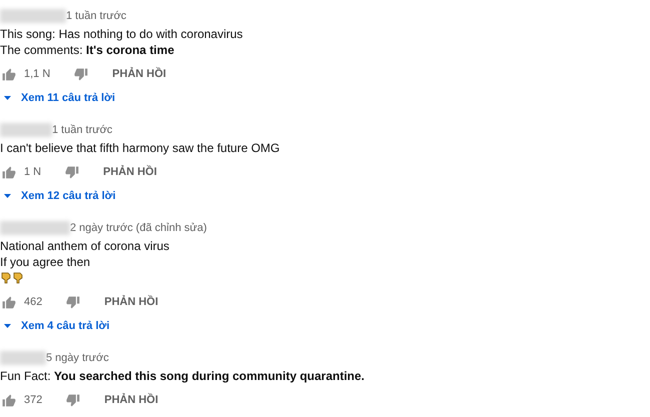  I want to click on view-replies-link: Xem 12 câu trả lời, so click(58, 196).